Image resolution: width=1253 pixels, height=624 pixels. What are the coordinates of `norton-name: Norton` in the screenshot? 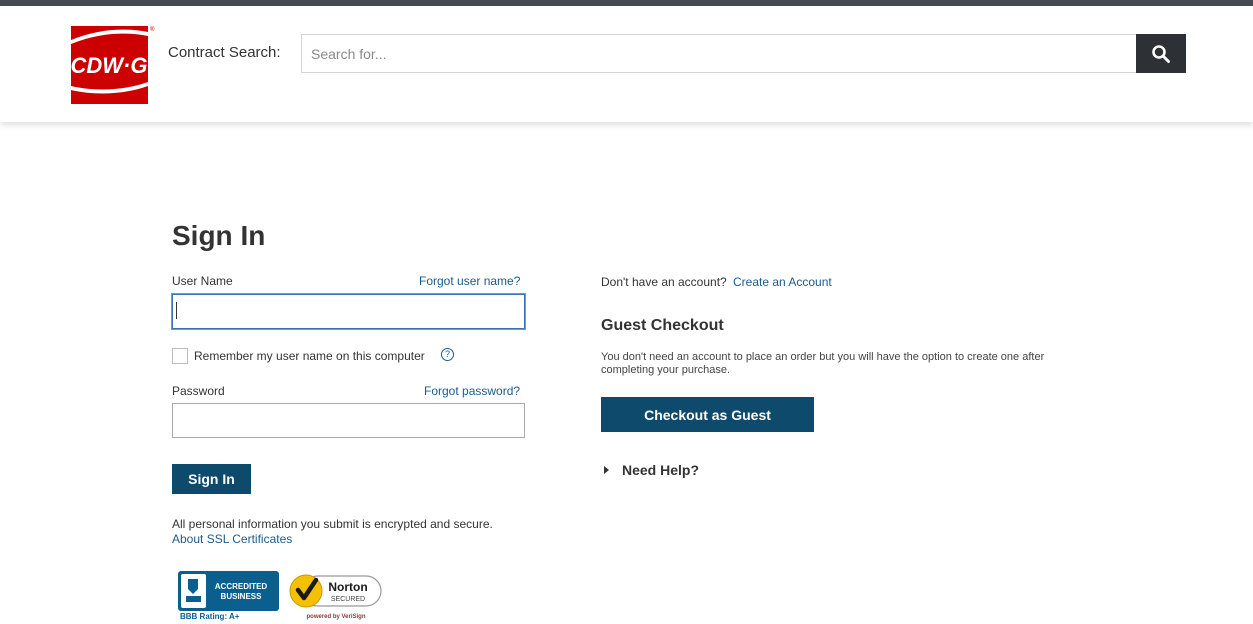 It's located at (347, 587).